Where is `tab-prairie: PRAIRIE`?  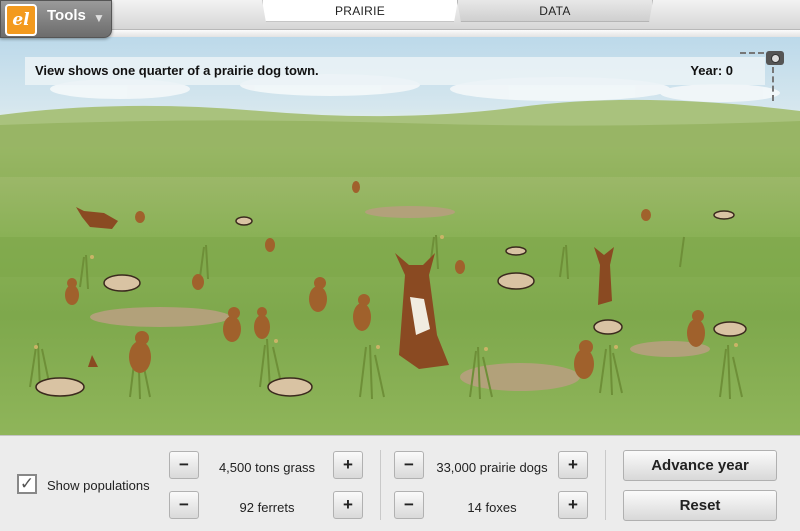 tab-prairie: PRAIRIE is located at coordinates (360, 11).